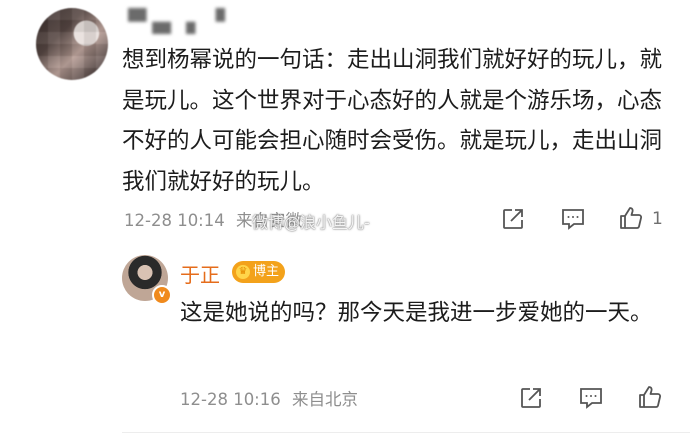 This screenshot has width=690, height=438. What do you see at coordinates (325, 399) in the screenshot?
I see `reply-location: 来自北京` at bounding box center [325, 399].